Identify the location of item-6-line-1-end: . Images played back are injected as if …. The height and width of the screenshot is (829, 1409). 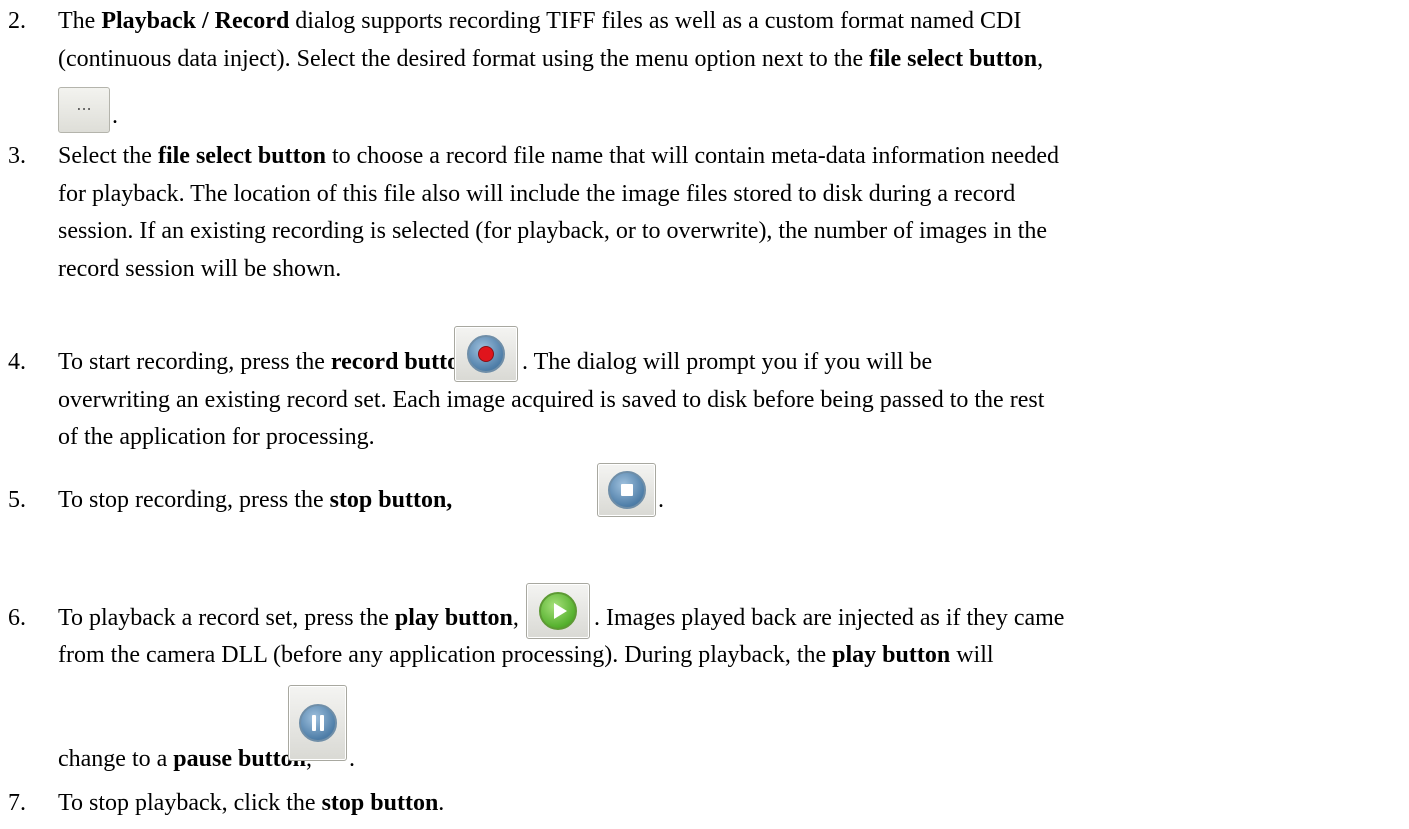
(829, 618).